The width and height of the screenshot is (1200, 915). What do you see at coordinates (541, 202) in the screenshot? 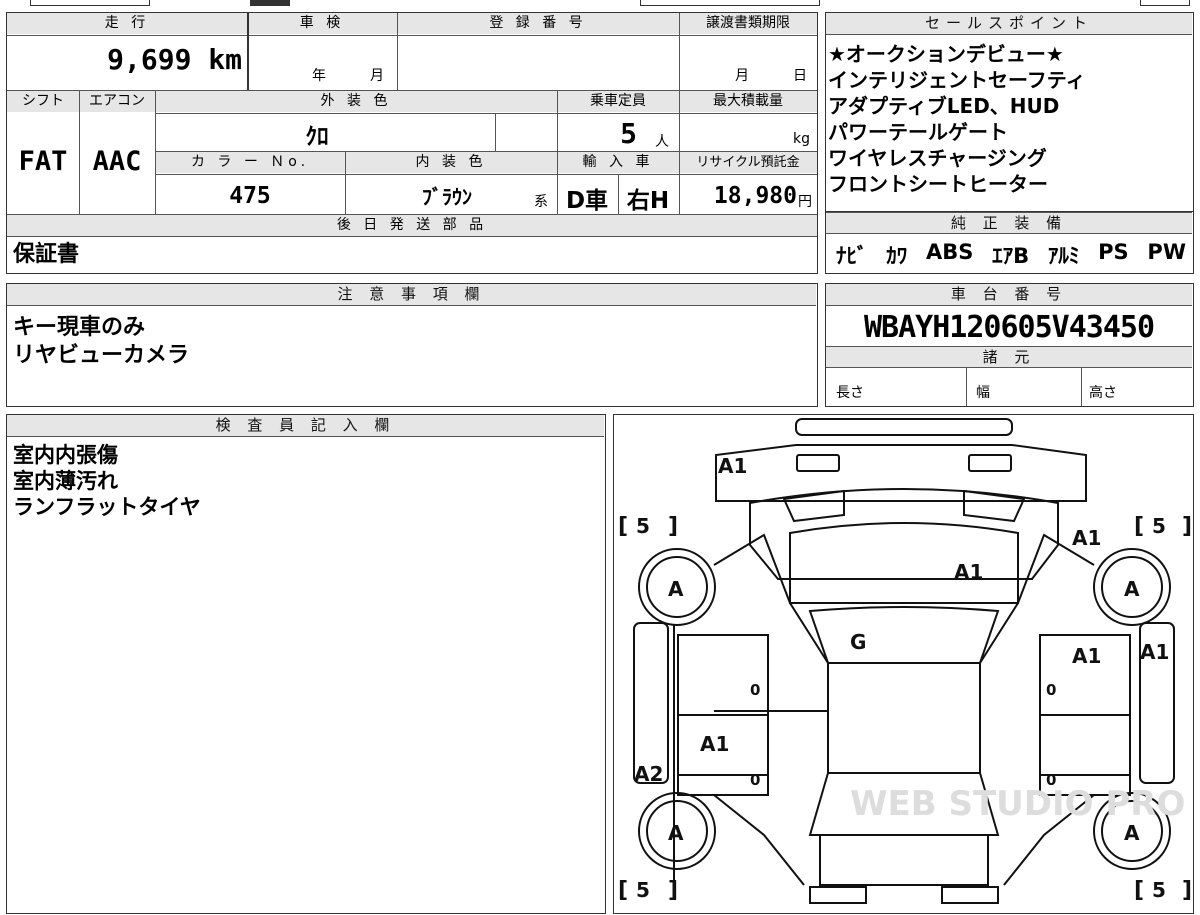
I see `interior-suffix: 系` at bounding box center [541, 202].